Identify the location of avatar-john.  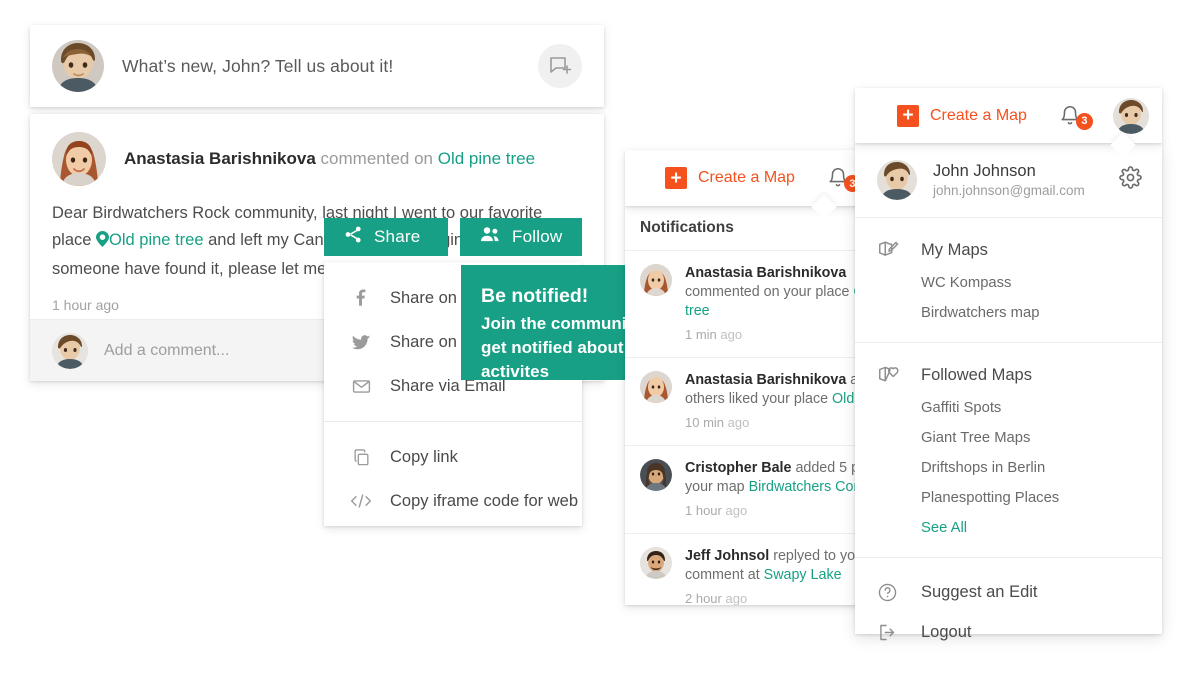
(78, 66).